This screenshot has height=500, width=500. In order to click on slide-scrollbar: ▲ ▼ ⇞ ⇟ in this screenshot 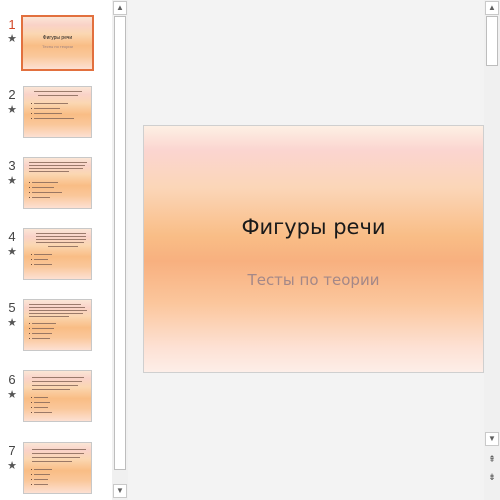, I will do `click(492, 250)`.